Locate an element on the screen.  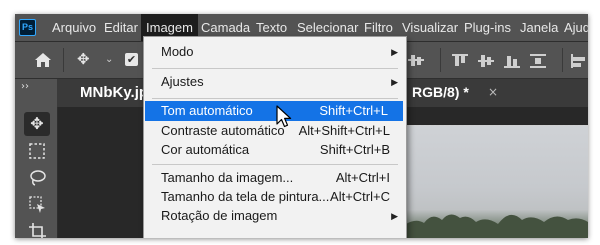
menu-item-label: Rotação de imagem is located at coordinates (219, 215).